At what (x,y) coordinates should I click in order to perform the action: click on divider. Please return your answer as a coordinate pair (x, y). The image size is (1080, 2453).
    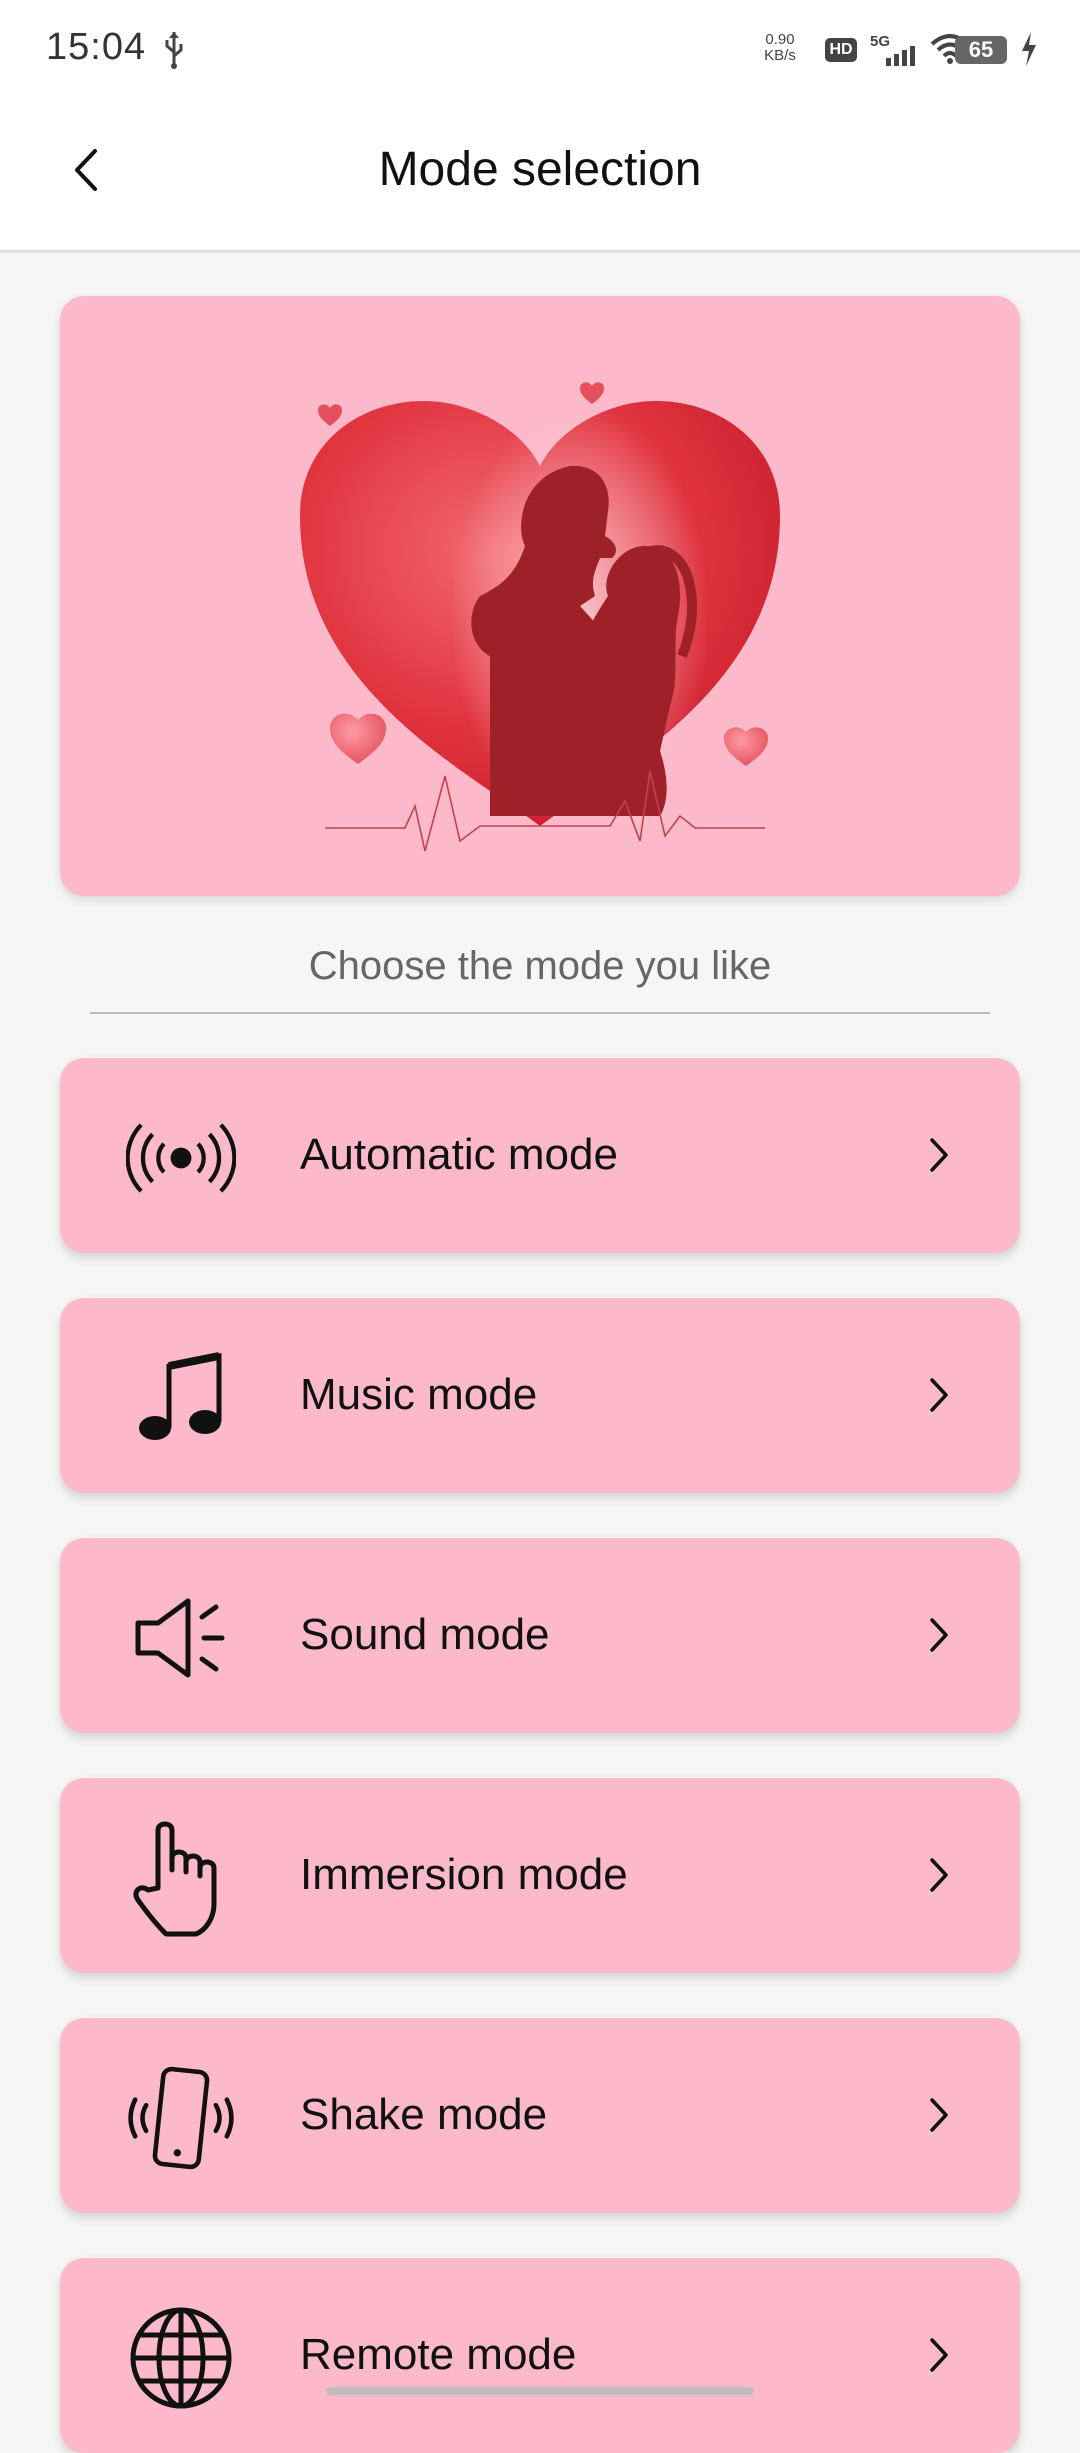
    Looking at the image, I should click on (540, 1013).